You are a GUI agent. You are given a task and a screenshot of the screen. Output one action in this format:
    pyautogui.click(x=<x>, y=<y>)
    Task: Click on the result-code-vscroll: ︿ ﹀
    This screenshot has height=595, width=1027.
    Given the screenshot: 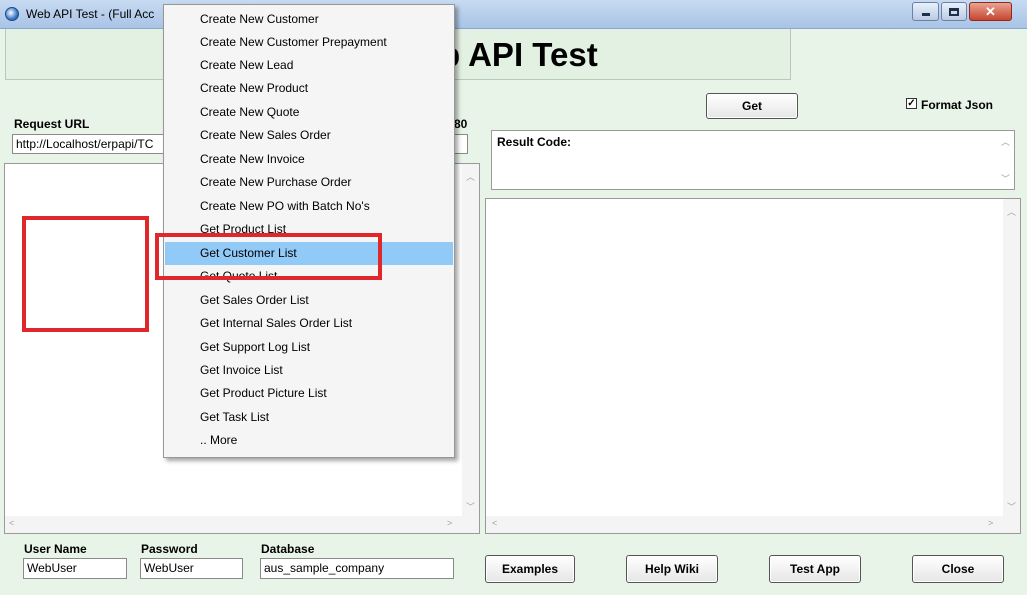 What is the action you would take?
    pyautogui.click(x=1005, y=160)
    